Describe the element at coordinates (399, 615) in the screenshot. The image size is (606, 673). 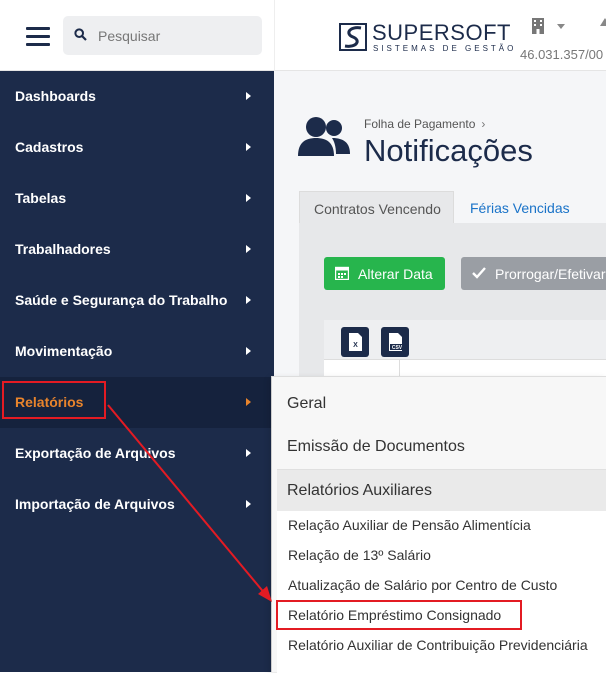
I see `highlight-box-emprestimo-consignado` at that location.